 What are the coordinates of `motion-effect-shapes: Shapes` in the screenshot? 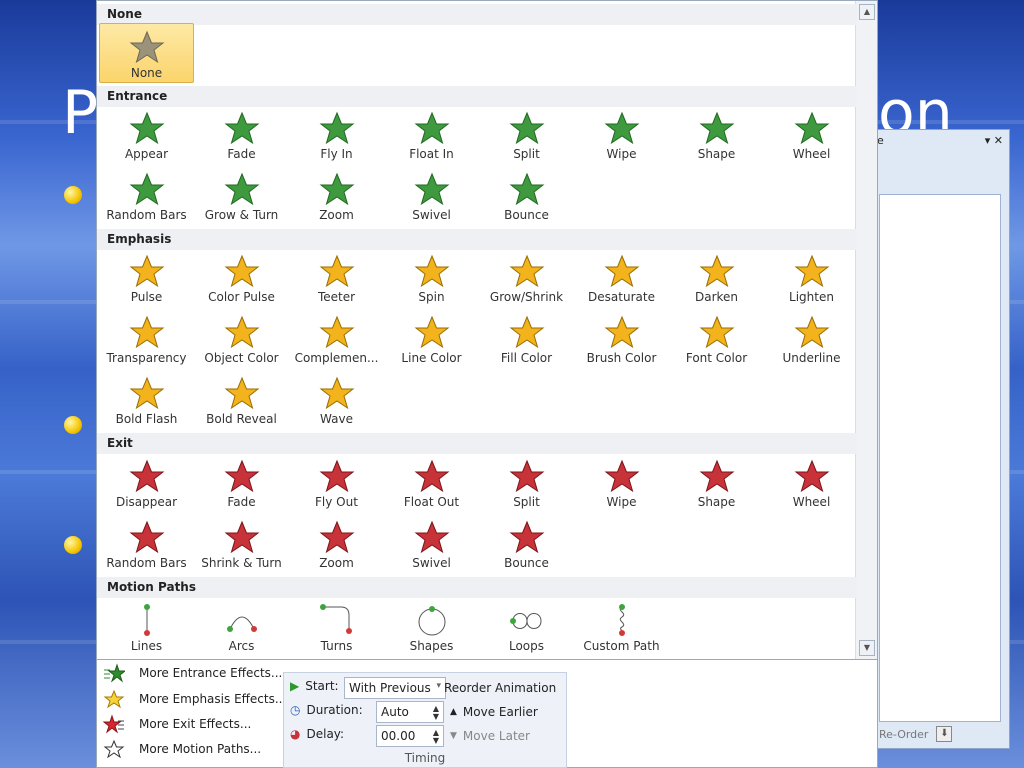 It's located at (431, 627).